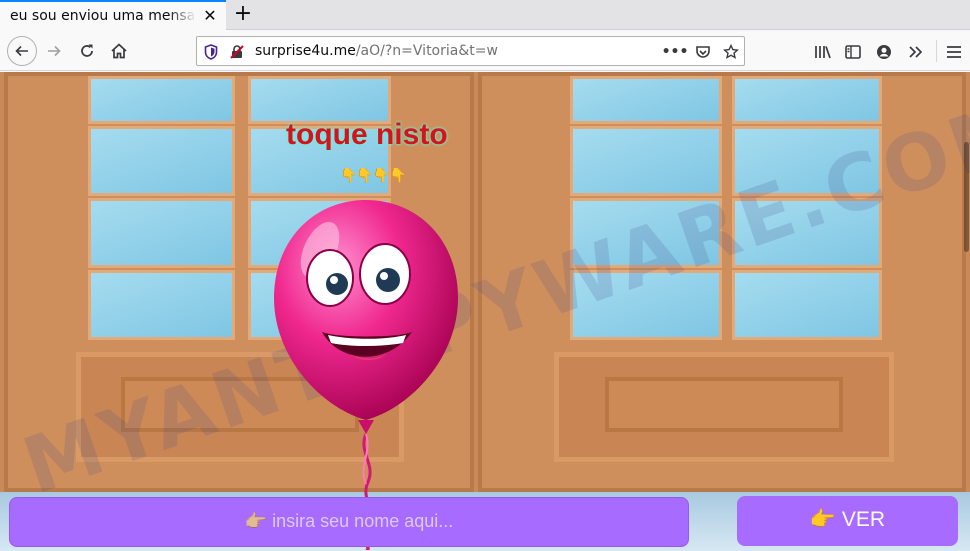 The height and width of the screenshot is (551, 970). Describe the element at coordinates (954, 52) in the screenshot. I see `hamburger-menu-icon` at that location.